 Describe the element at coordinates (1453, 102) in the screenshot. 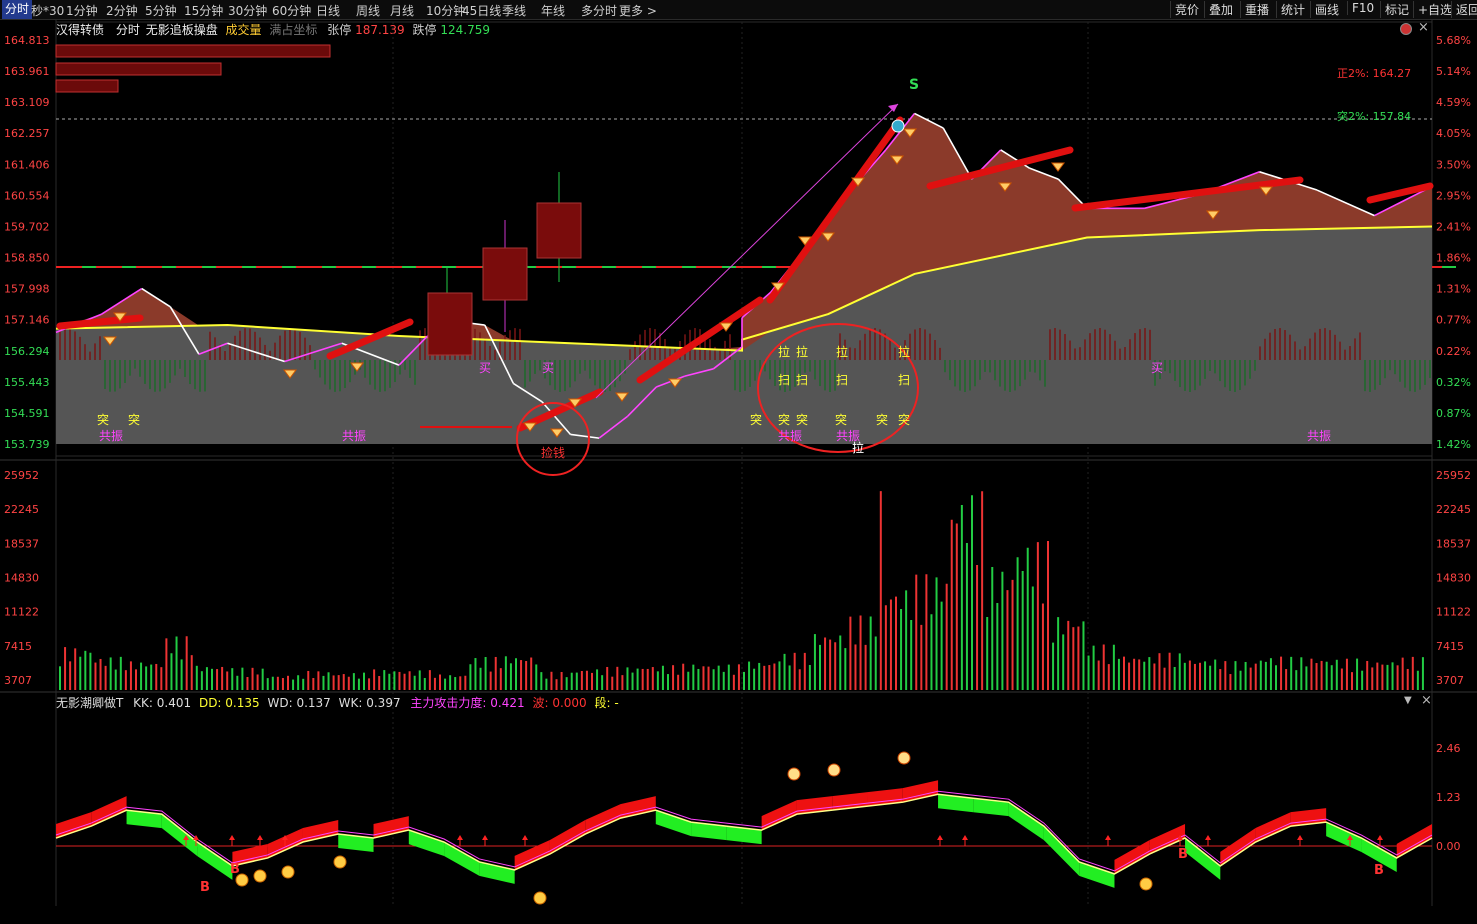

I see `pct-axis-label: 4.59%` at that location.